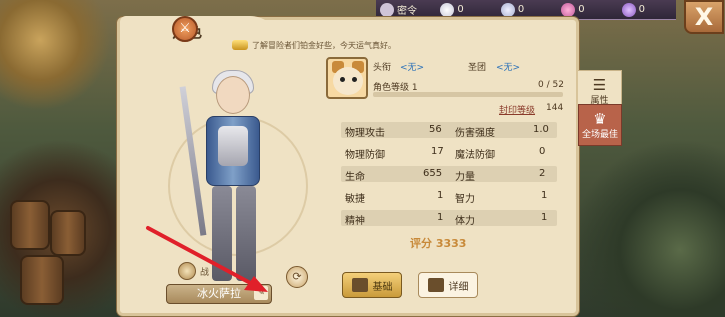 This screenshot has height=317, width=725. I want to click on star-icon, so click(447, 9).